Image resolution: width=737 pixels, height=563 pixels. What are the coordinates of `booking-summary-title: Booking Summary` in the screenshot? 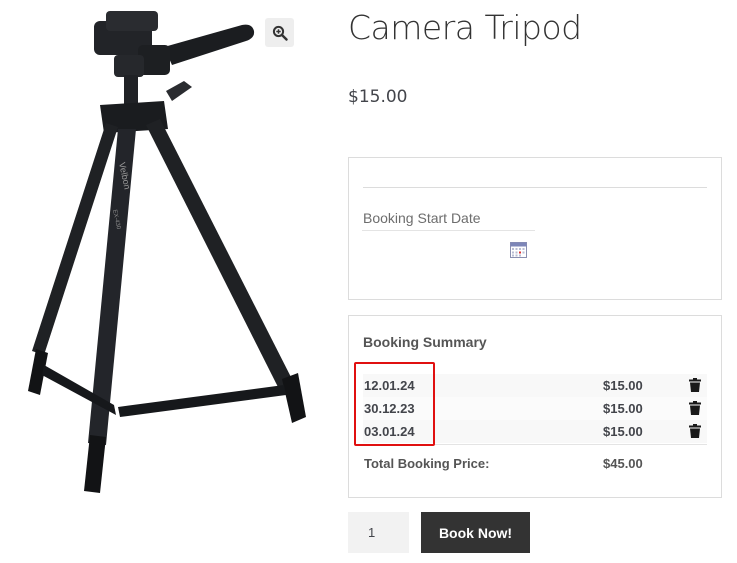 It's located at (425, 342).